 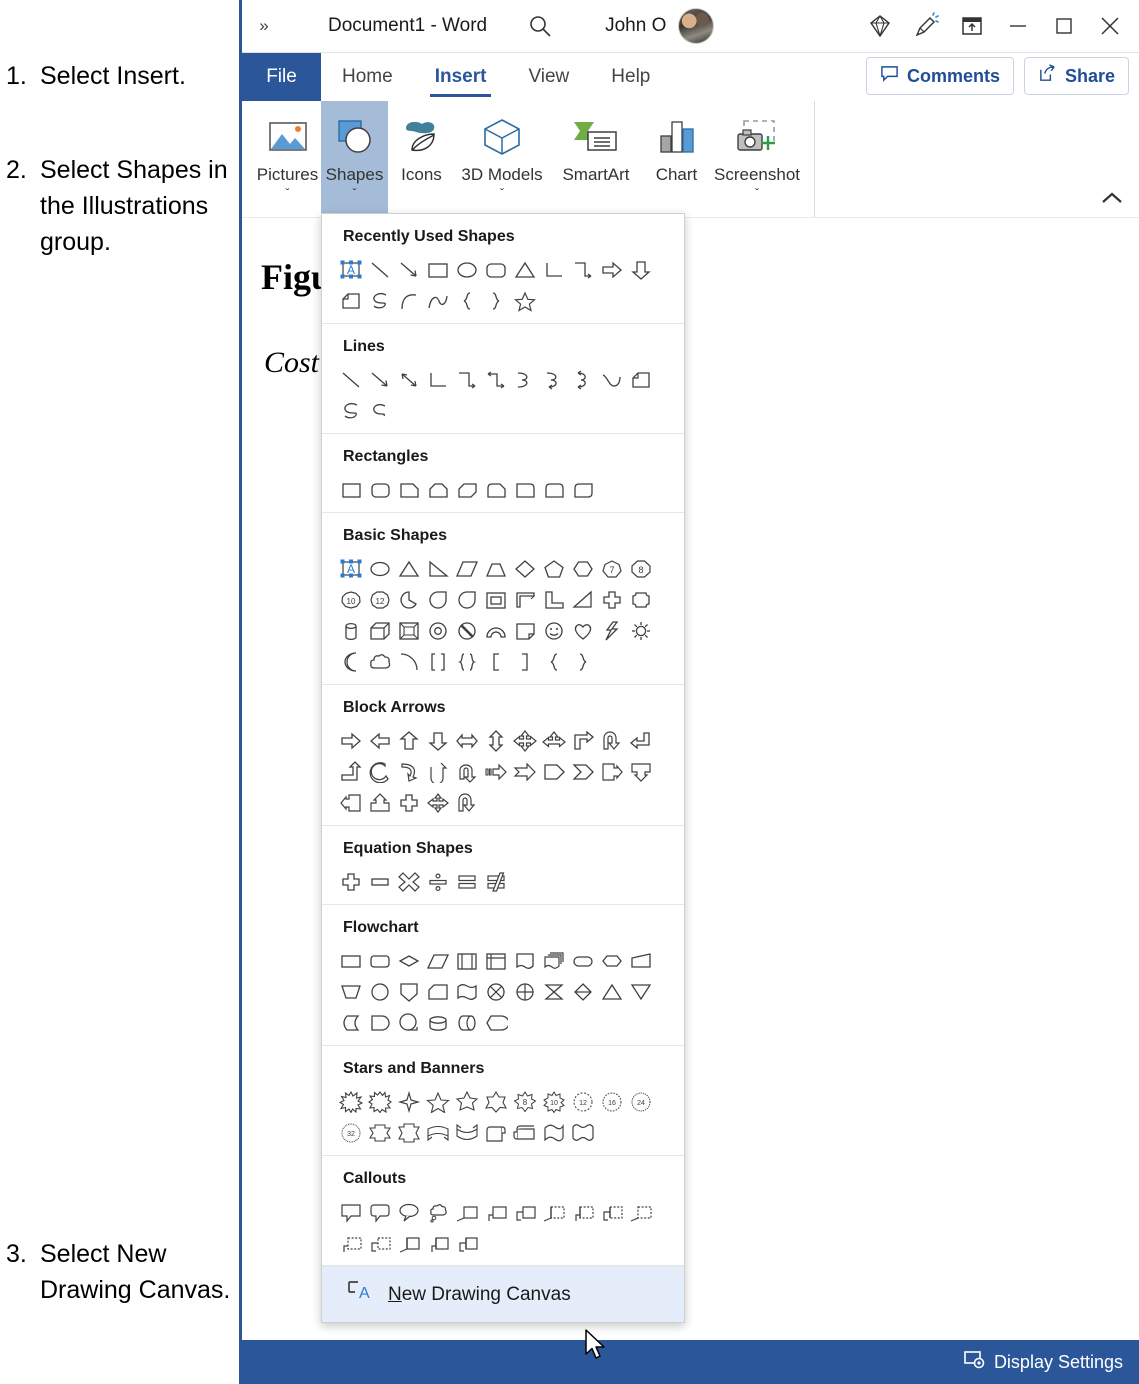 What do you see at coordinates (287, 157) in the screenshot?
I see `pictures-button: Pictures ˇ` at bounding box center [287, 157].